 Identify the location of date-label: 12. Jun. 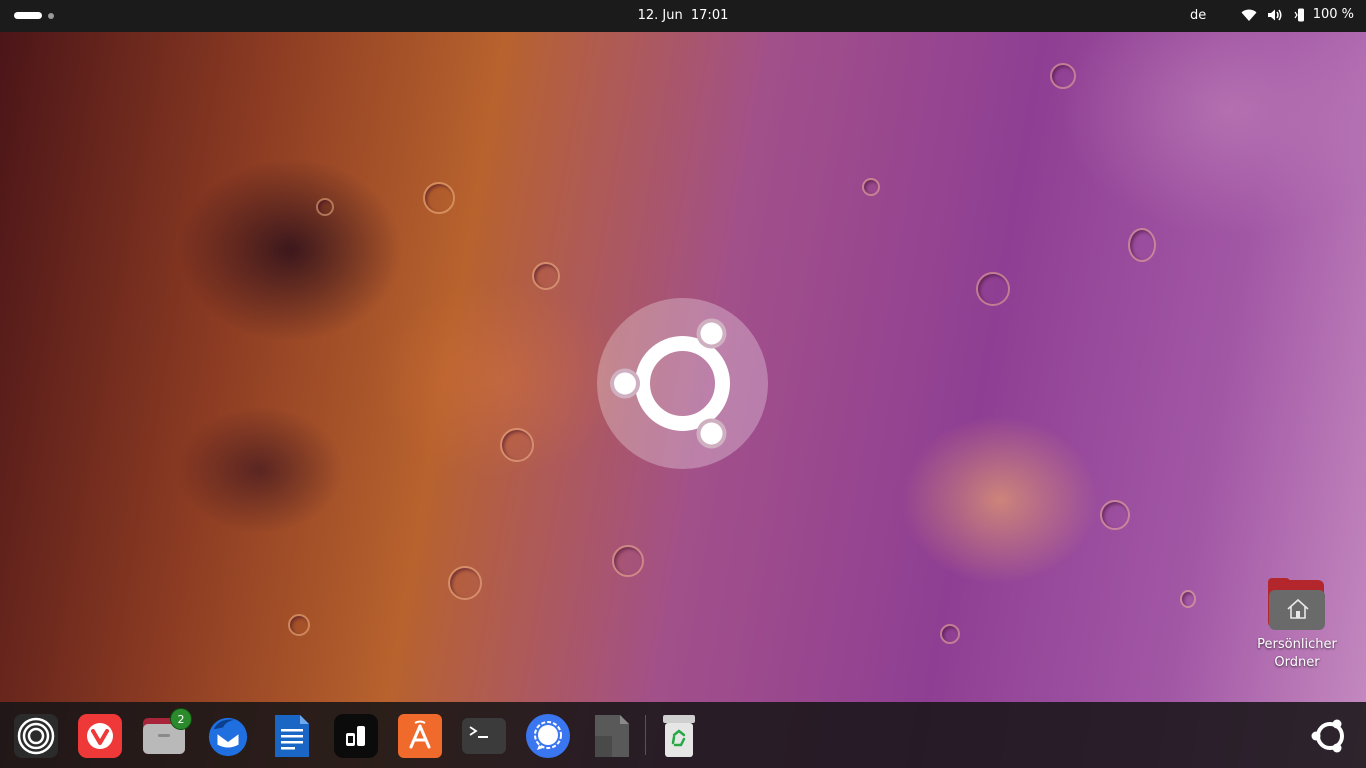
(660, 15).